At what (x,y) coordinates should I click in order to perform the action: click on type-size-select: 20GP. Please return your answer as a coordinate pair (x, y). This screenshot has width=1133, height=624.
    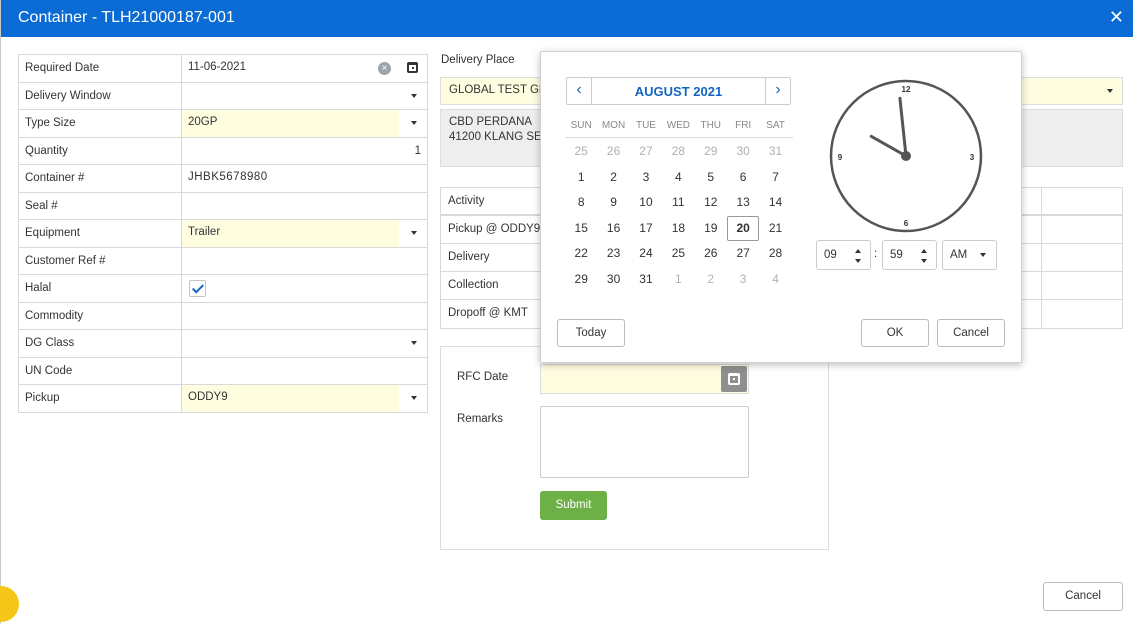
    Looking at the image, I should click on (290, 123).